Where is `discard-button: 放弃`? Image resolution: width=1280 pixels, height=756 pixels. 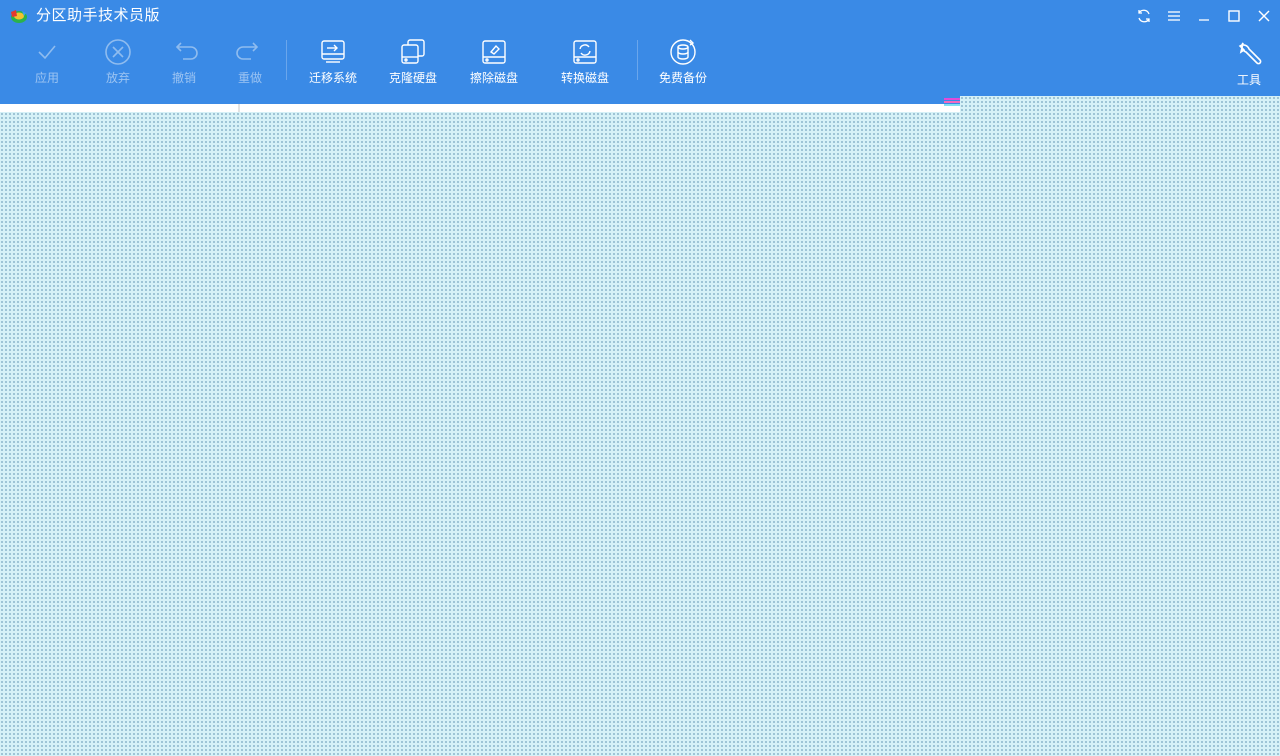 discard-button: 放弃 is located at coordinates (118, 61).